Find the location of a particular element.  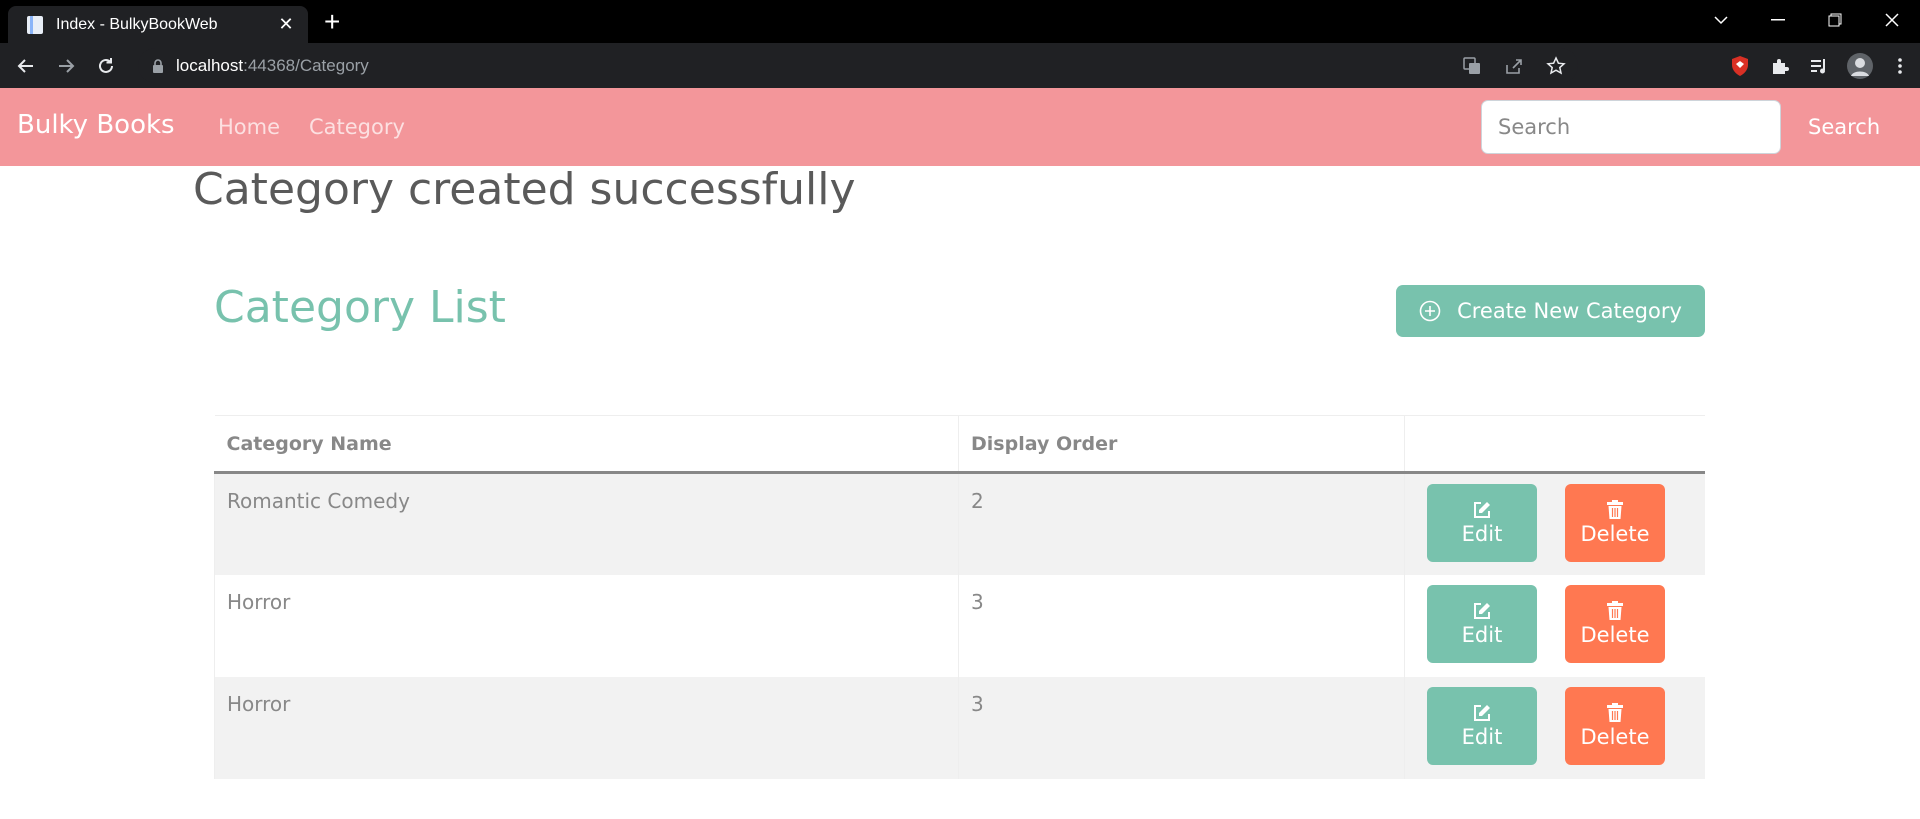

omnibox: localhost:44368/Category is located at coordinates (858, 65).